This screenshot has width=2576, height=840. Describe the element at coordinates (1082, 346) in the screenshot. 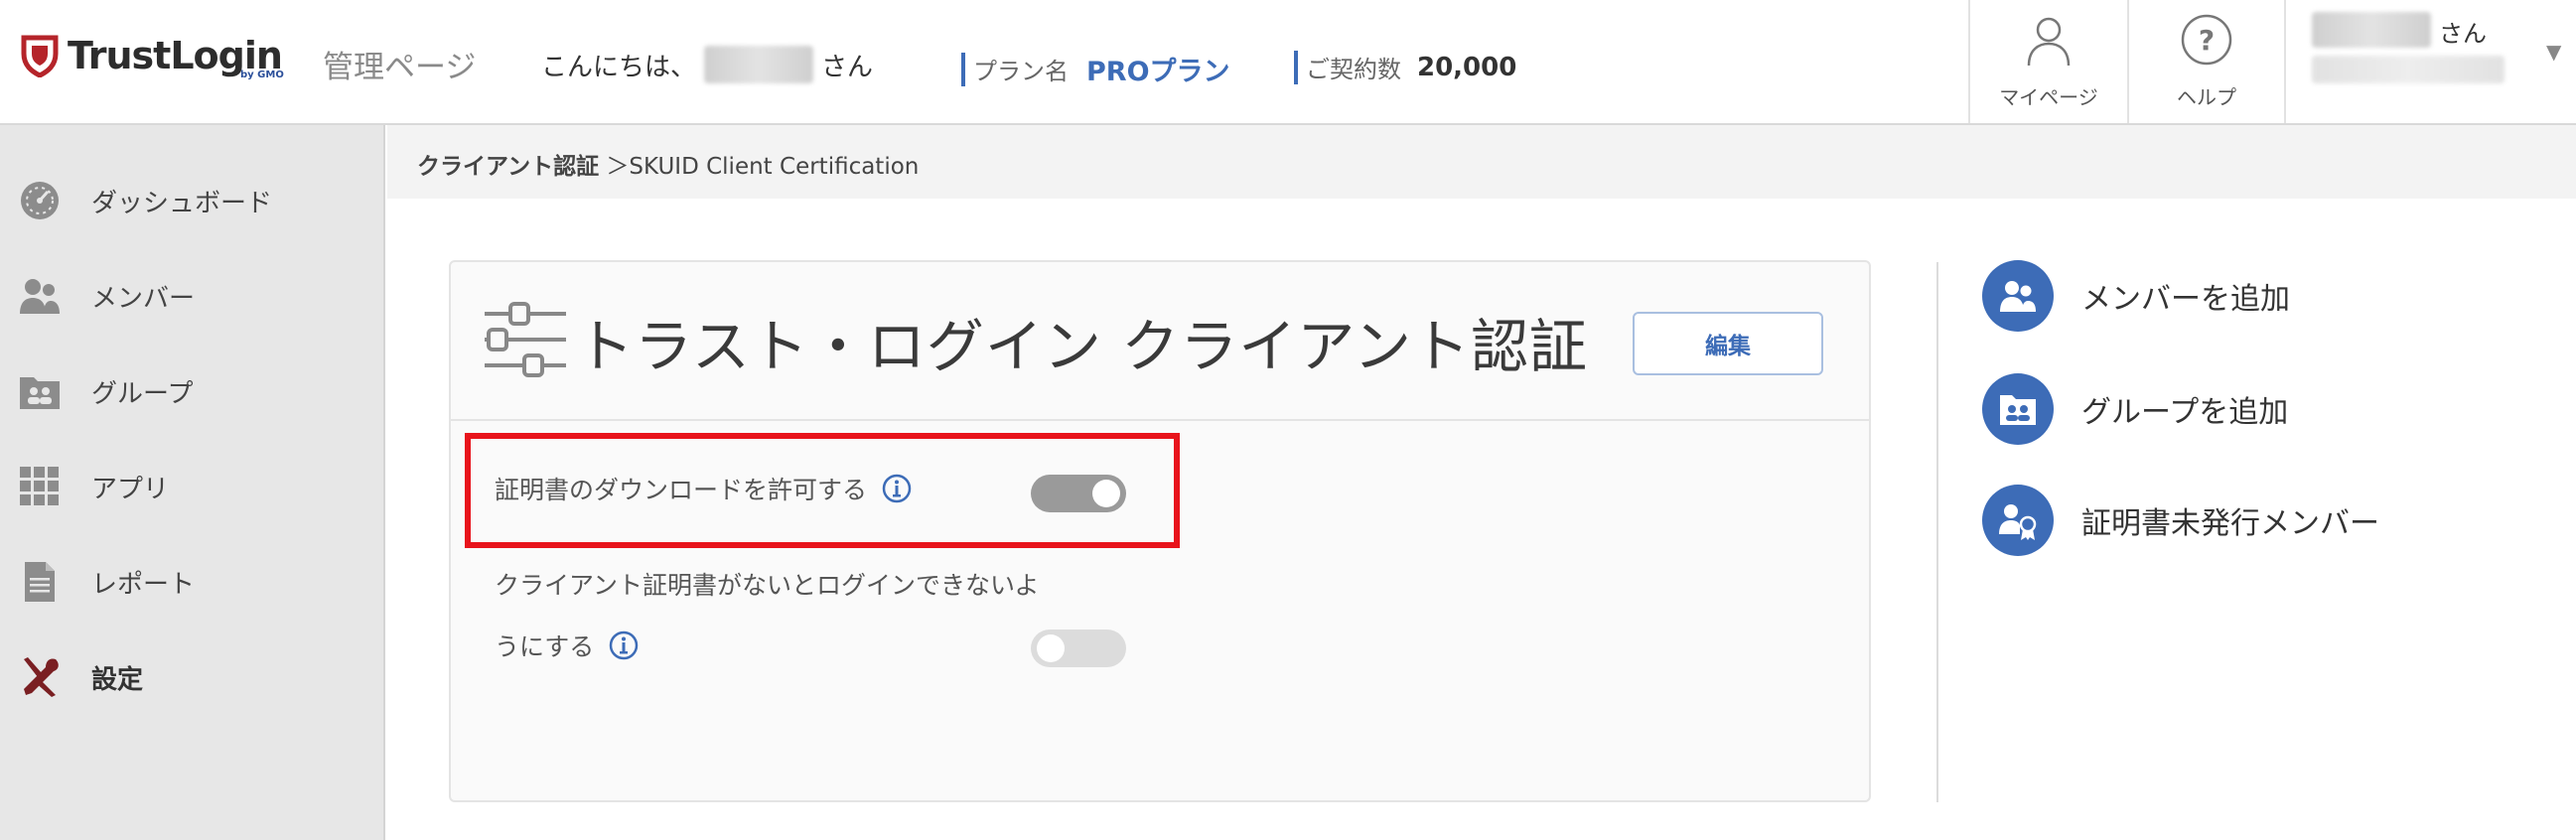

I see `card-title: トラスト・ログイン クライアント認証` at that location.